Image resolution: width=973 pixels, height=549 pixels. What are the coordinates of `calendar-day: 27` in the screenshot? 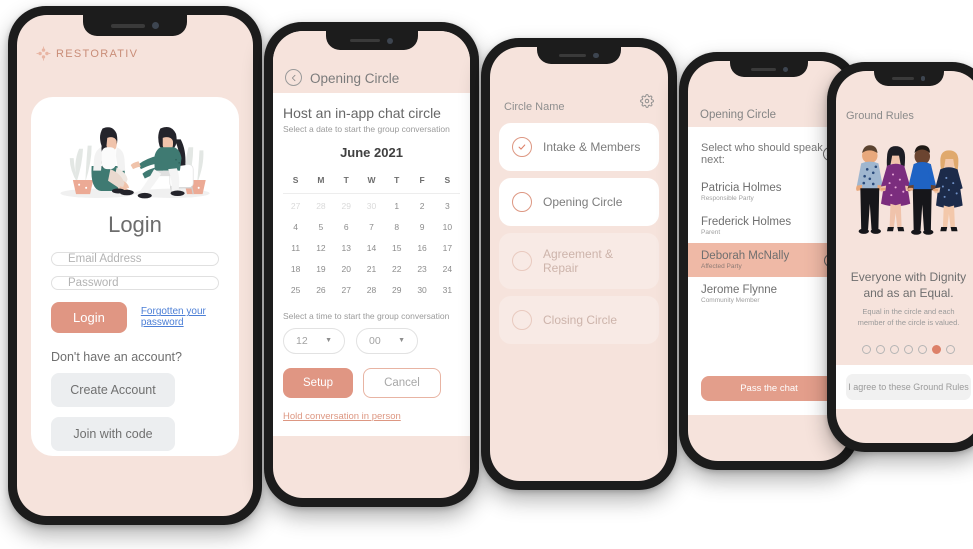 It's located at (346, 290).